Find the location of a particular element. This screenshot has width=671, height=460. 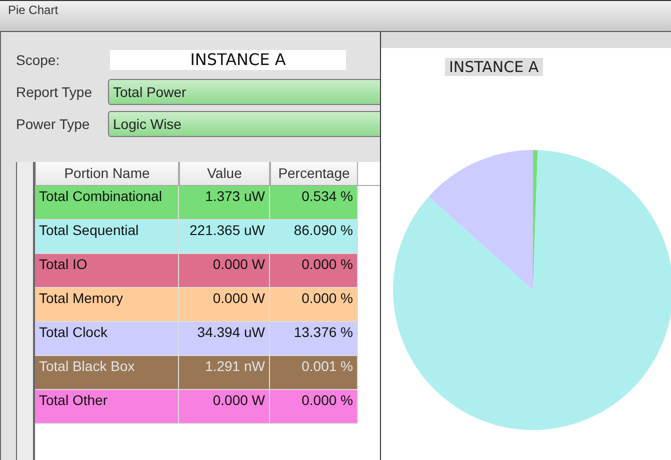

table-cell: Total Other is located at coordinates (107, 407).